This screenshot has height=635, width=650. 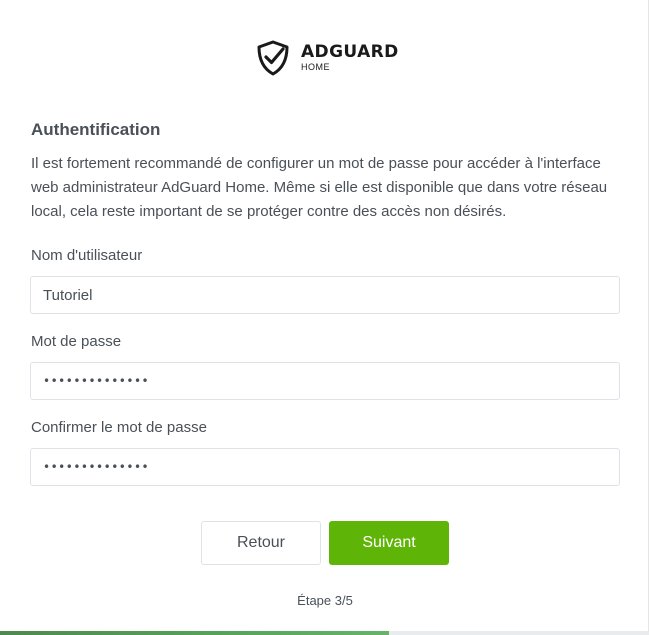 I want to click on adguard-logo: ADGUARD HOME, so click(x=327, y=58).